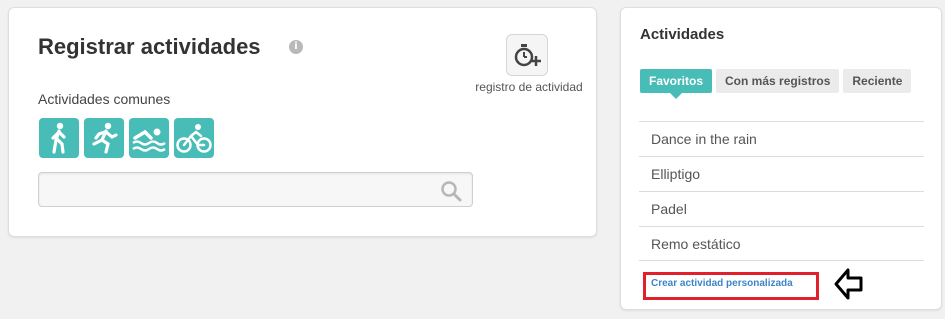 The image size is (945, 319). Describe the element at coordinates (104, 99) in the screenshot. I see `common-activities-label: Actividades comunes` at that location.